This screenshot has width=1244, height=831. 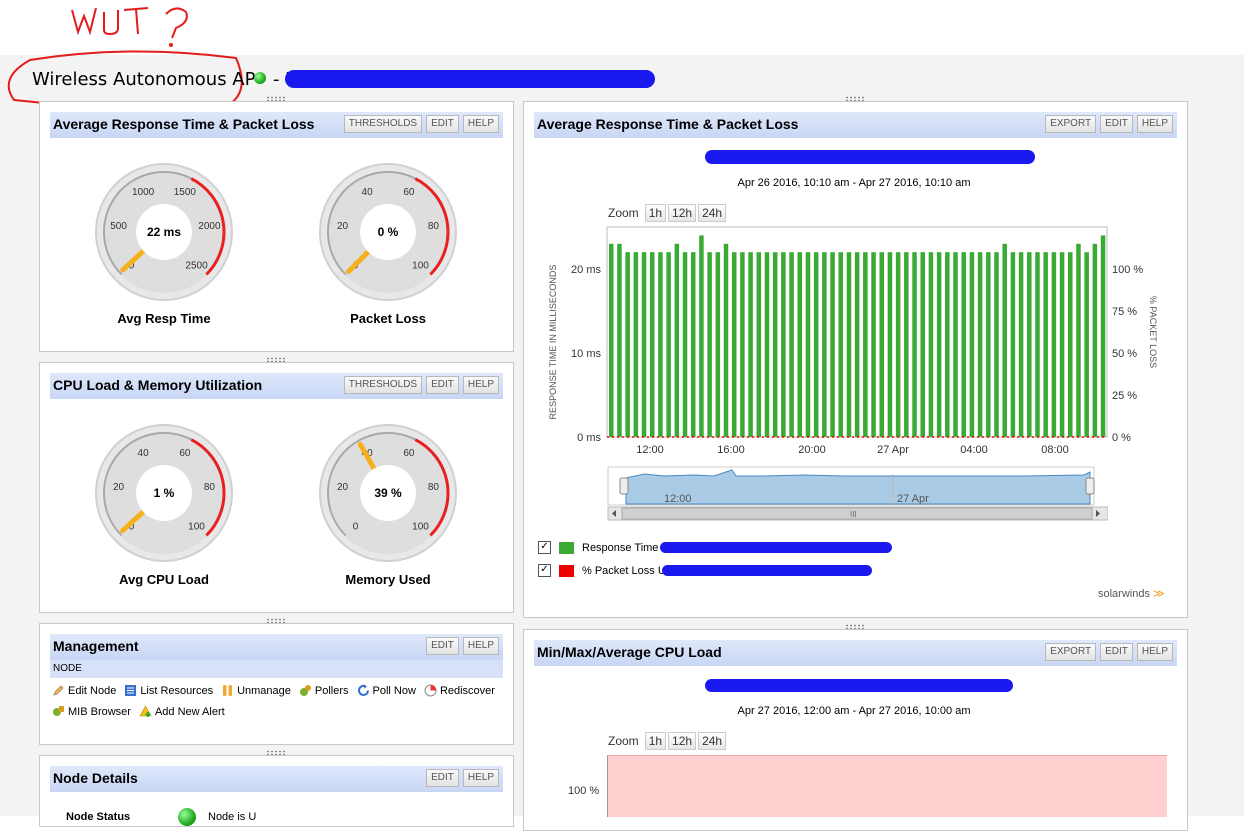 What do you see at coordinates (1124, 312) in the screenshot?
I see `y2-axis-tick-label: 75 %` at bounding box center [1124, 312].